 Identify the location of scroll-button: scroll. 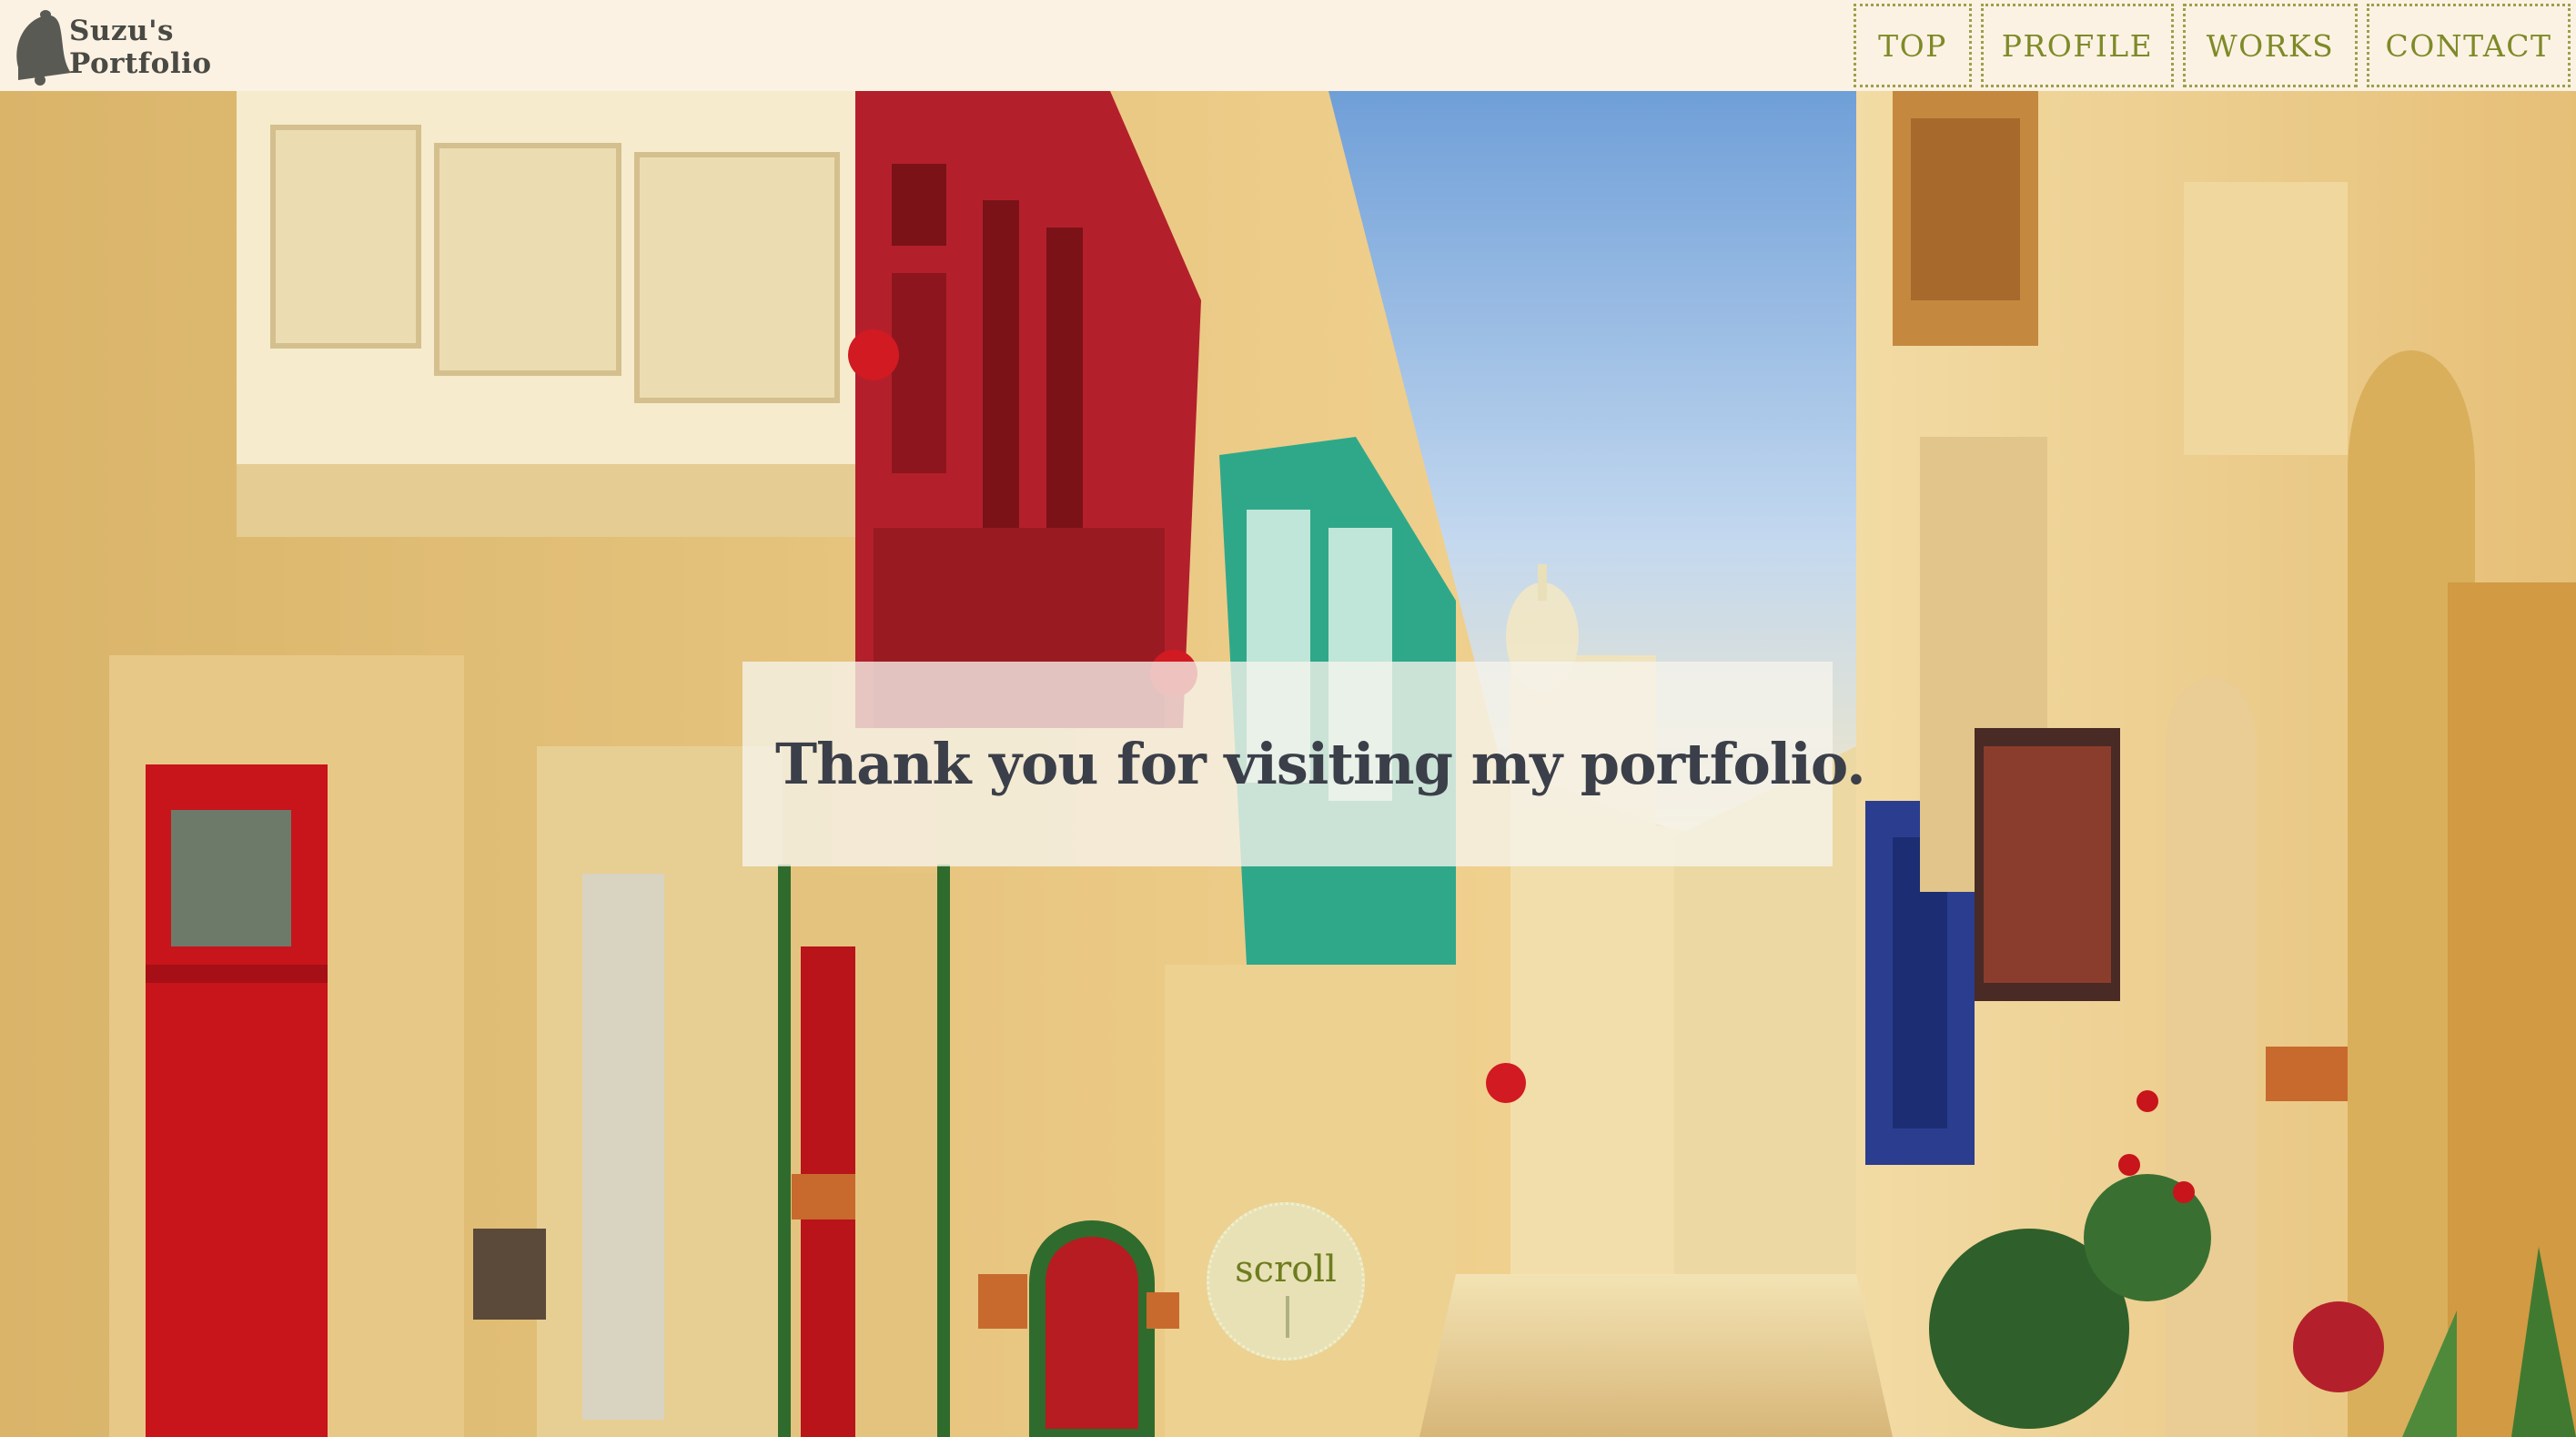
(1286, 1281).